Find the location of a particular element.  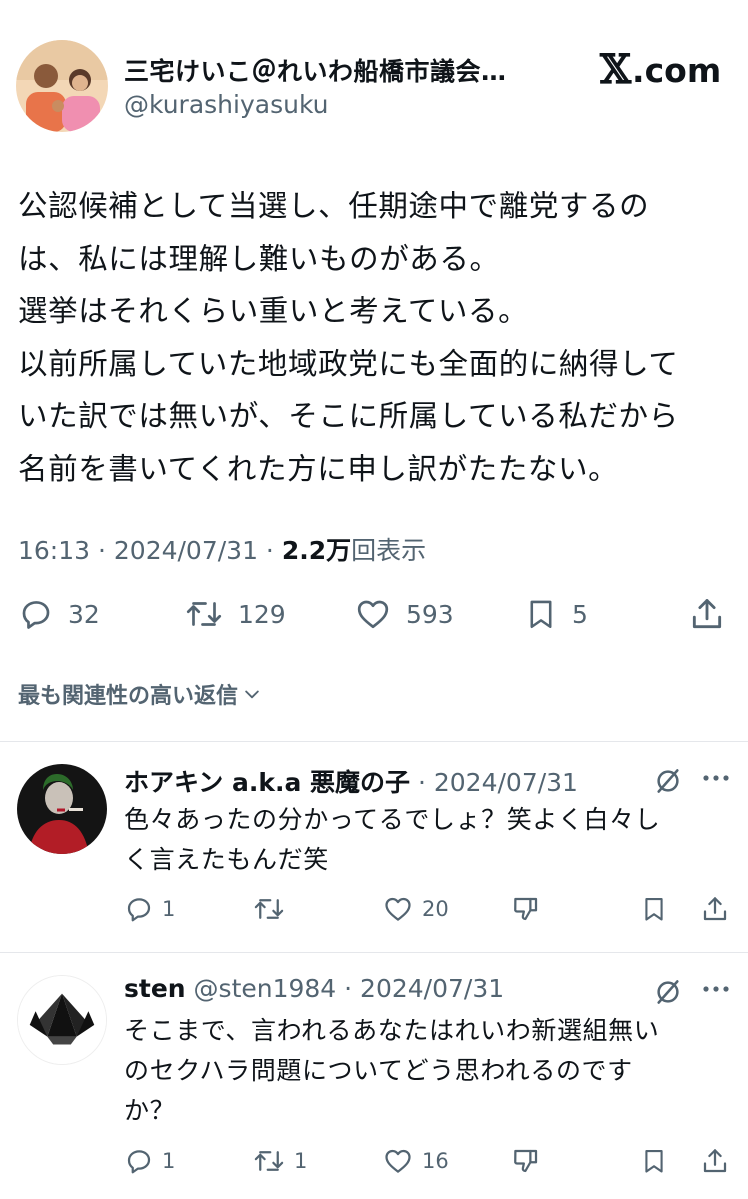

reply-button: 32 is located at coordinates (59, 614).